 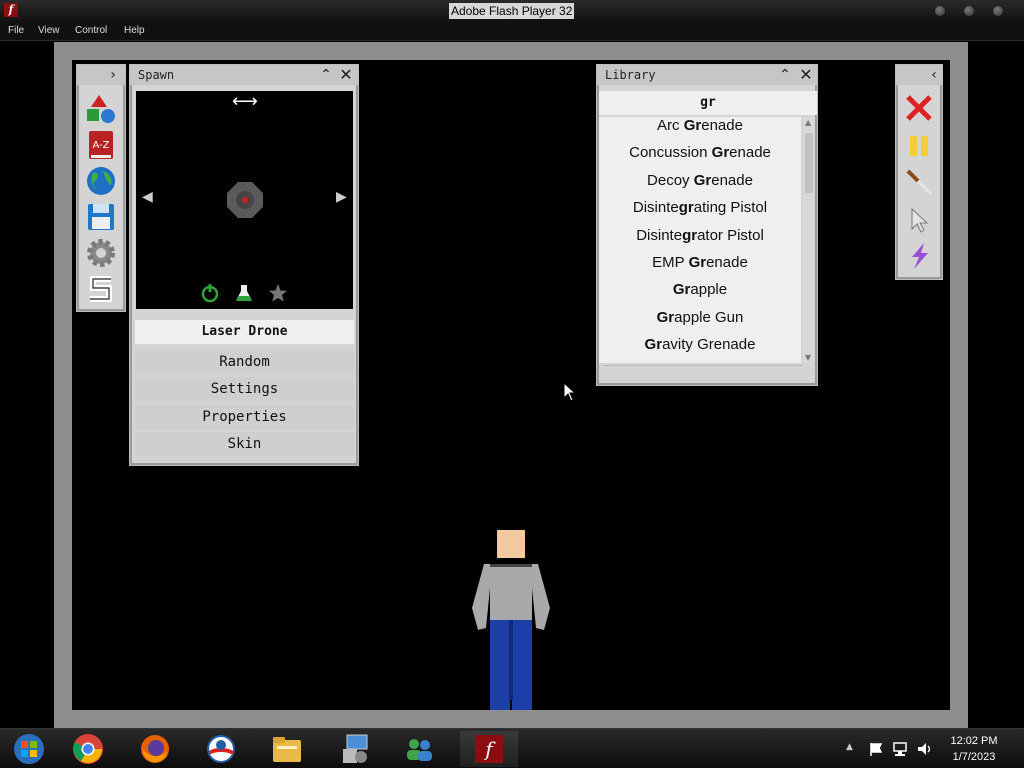 I want to click on taskbar-chrome, so click(x=88, y=749).